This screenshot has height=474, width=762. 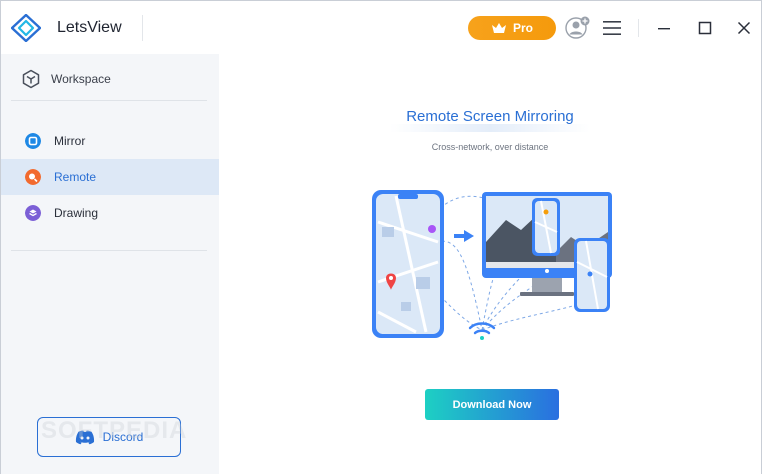 I want to click on menu-icon, so click(x=612, y=28).